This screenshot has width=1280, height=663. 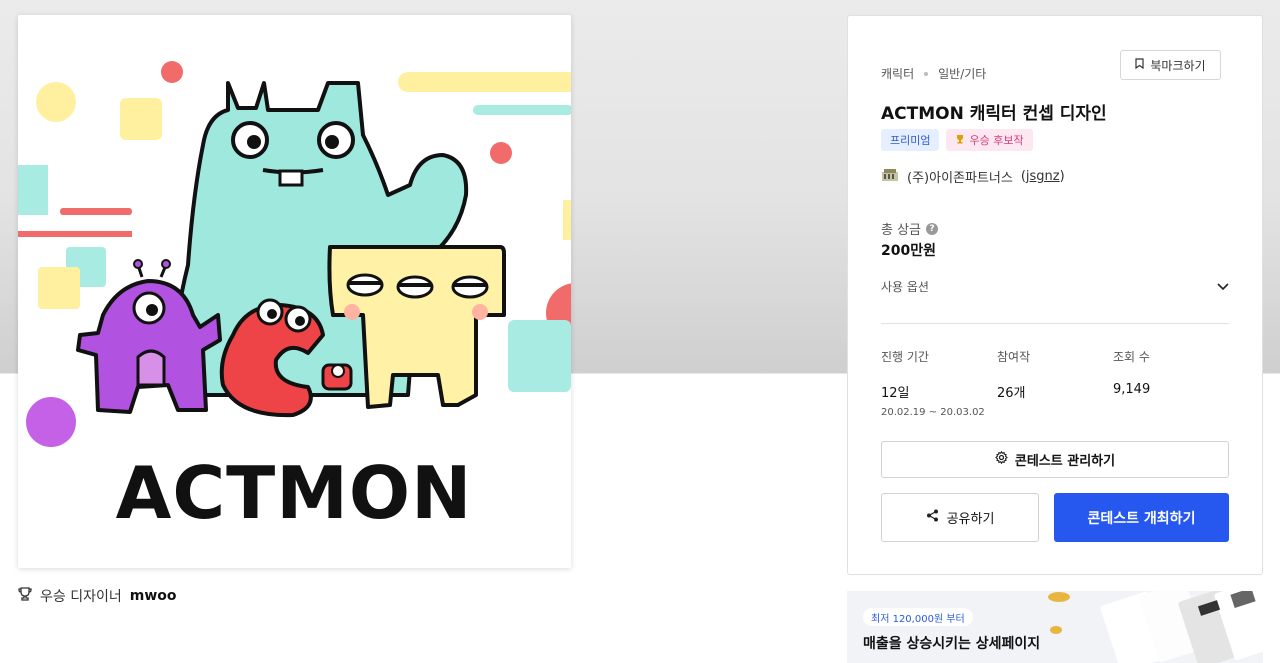 What do you see at coordinates (901, 230) in the screenshot?
I see `prize-label-text: 총 상금` at bounding box center [901, 230].